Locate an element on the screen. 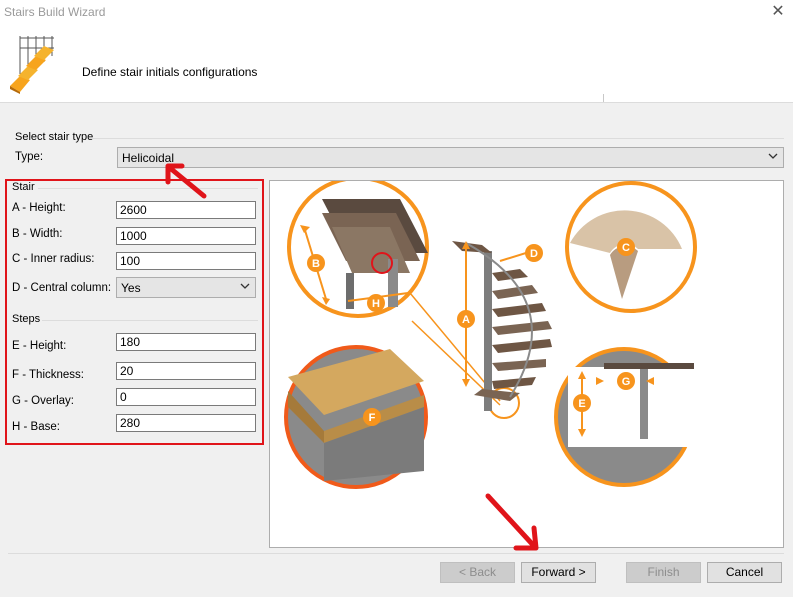  b-width-input: 1000 is located at coordinates (186, 236).